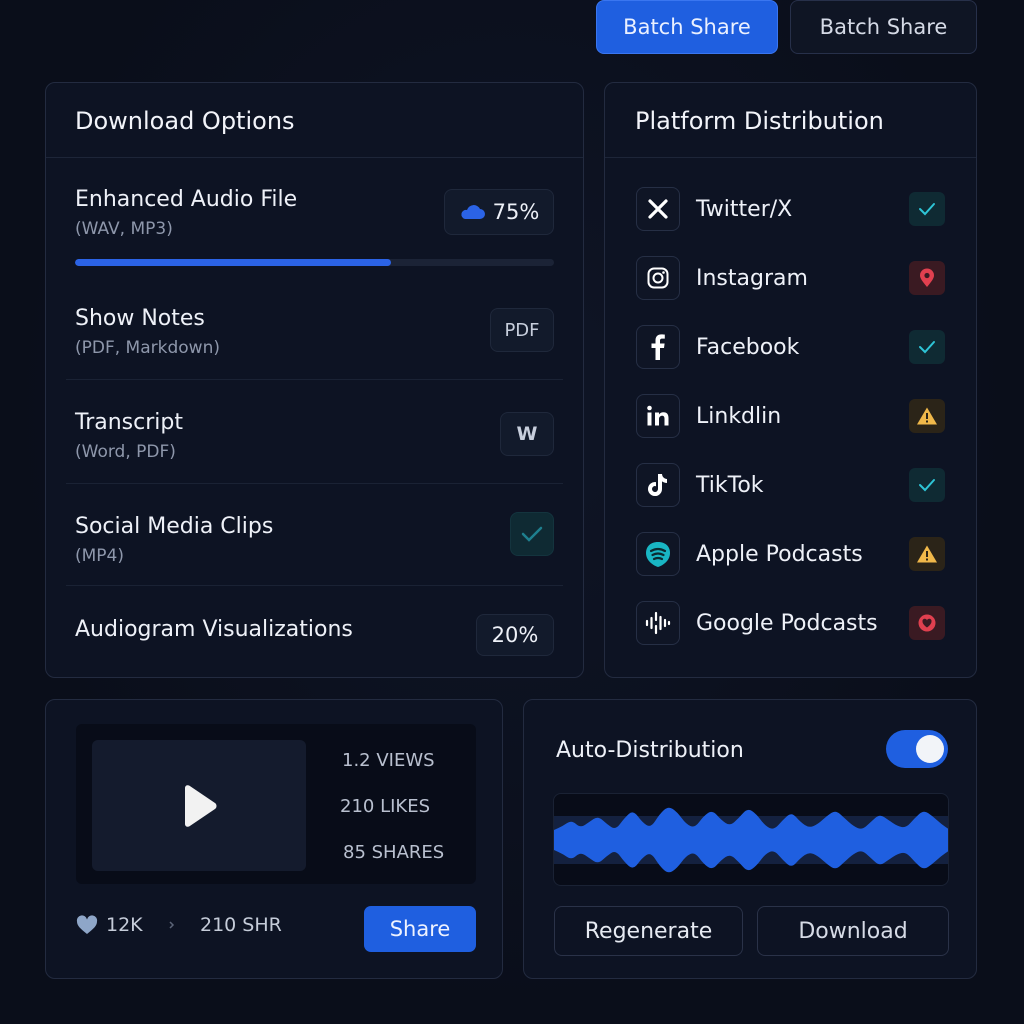 The image size is (1024, 1024). I want to click on toggle-knob, so click(930, 749).